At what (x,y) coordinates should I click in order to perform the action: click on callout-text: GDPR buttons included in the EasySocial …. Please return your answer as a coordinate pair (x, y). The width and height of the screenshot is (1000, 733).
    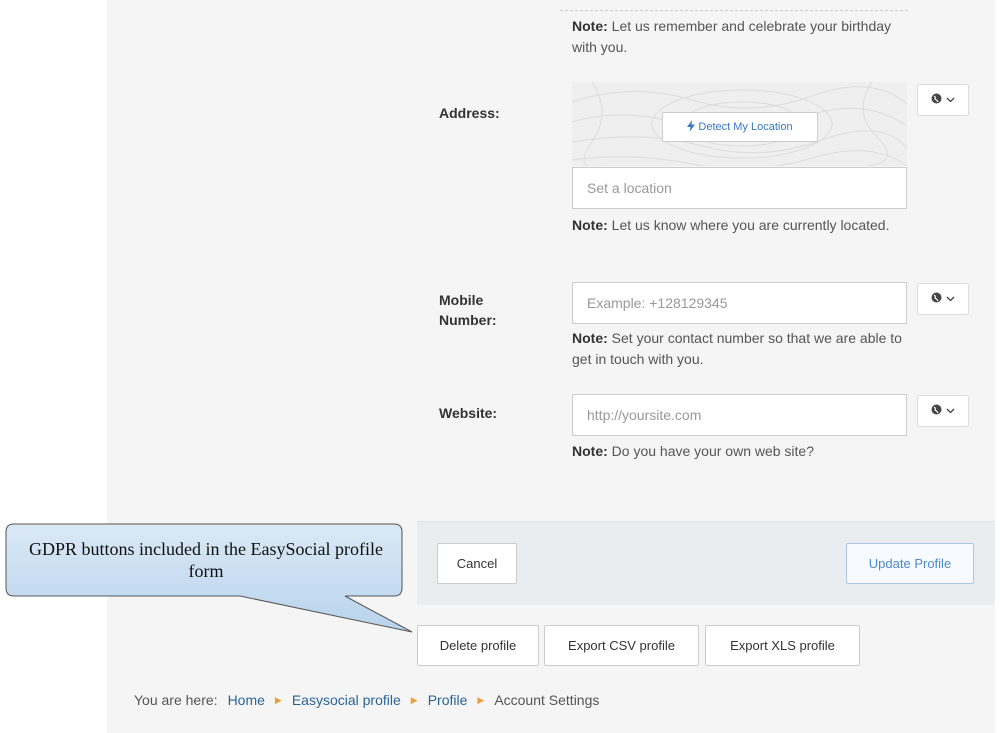
    Looking at the image, I should click on (206, 560).